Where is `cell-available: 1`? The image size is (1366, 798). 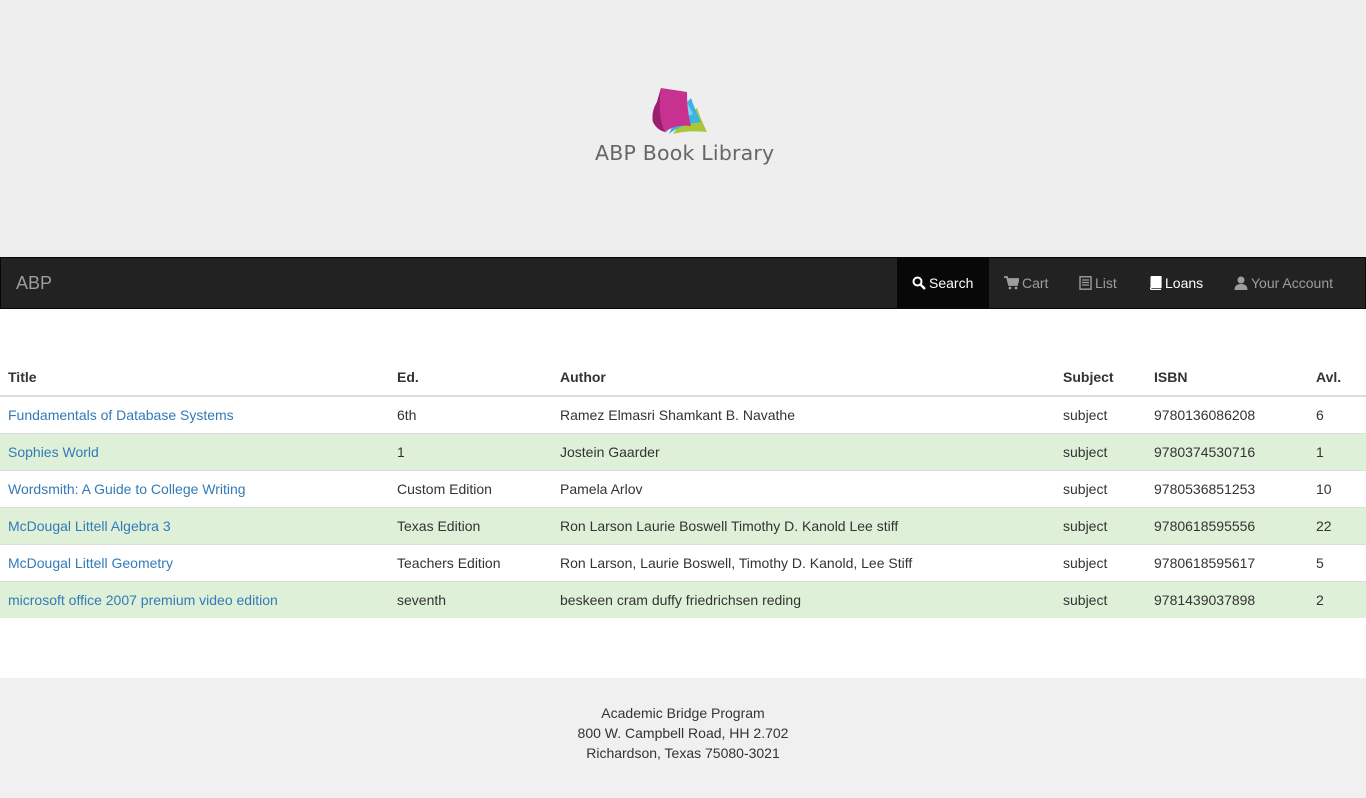
cell-available: 1 is located at coordinates (1337, 451).